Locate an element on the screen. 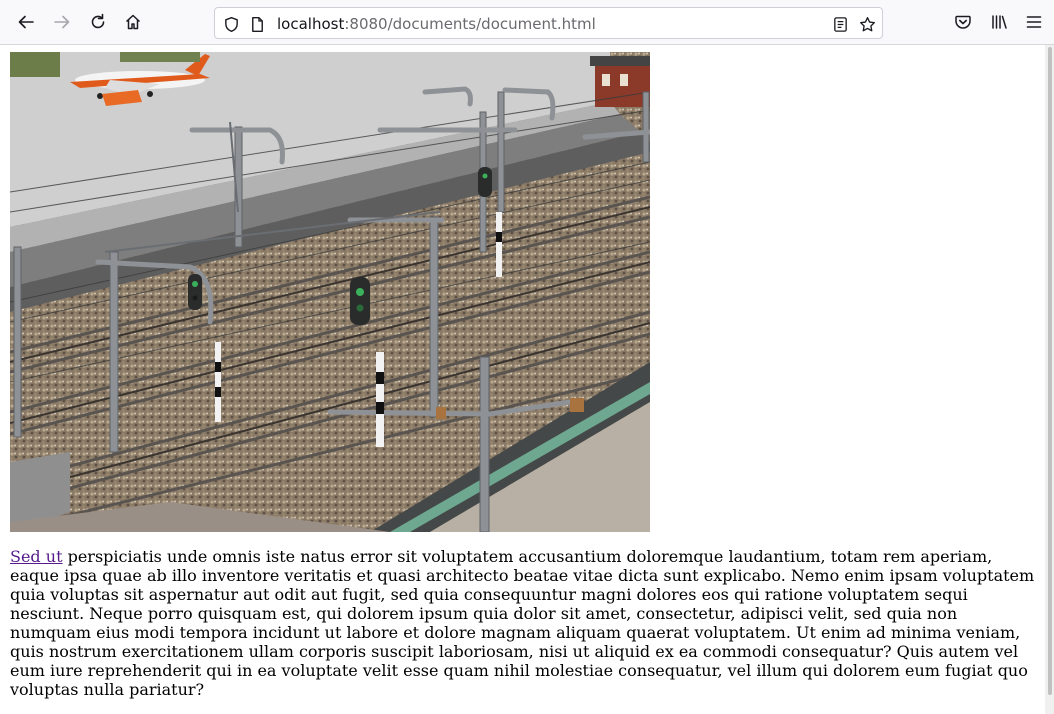  menu-icon is located at coordinates (1034, 22).